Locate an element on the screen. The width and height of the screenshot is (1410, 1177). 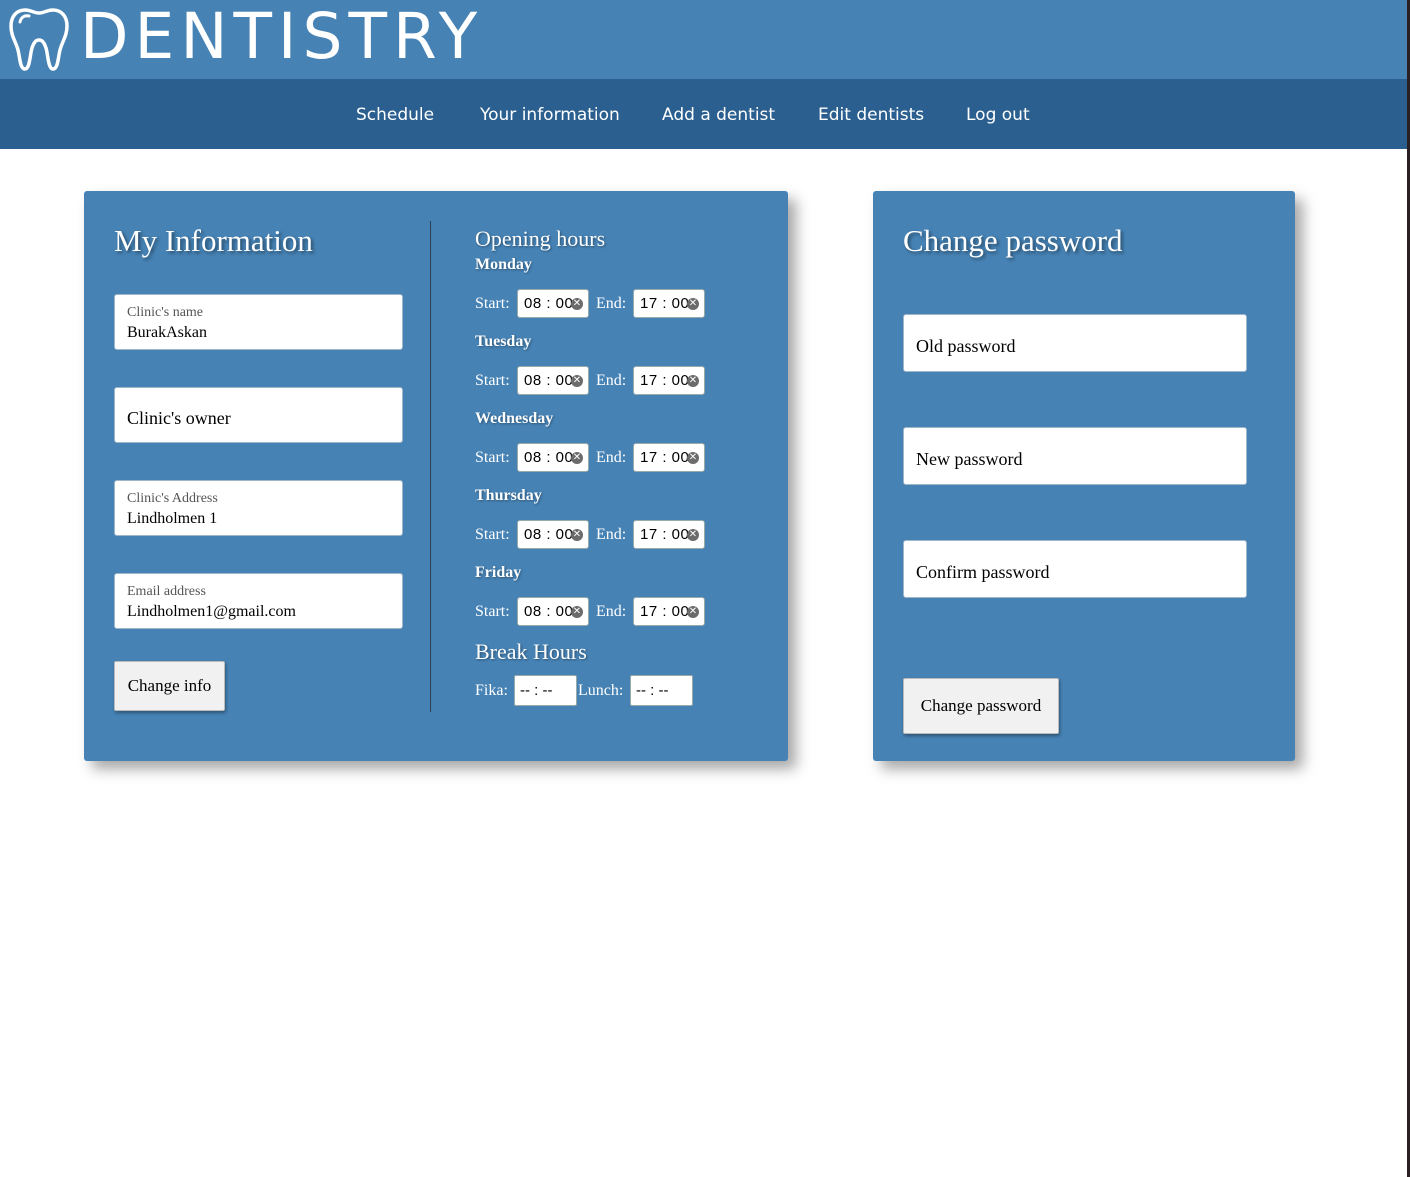
opening-hours-title: Opening hours is located at coordinates (540, 238).